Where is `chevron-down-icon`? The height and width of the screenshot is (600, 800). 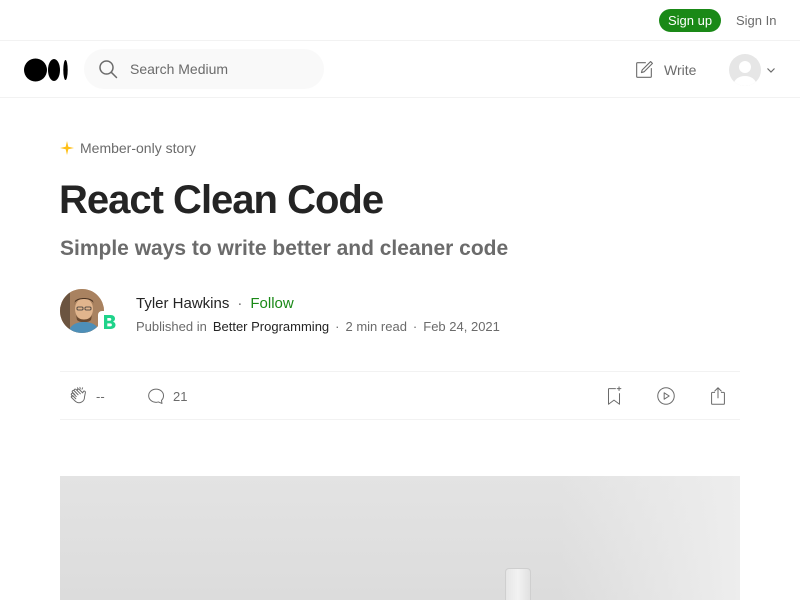
chevron-down-icon is located at coordinates (771, 70).